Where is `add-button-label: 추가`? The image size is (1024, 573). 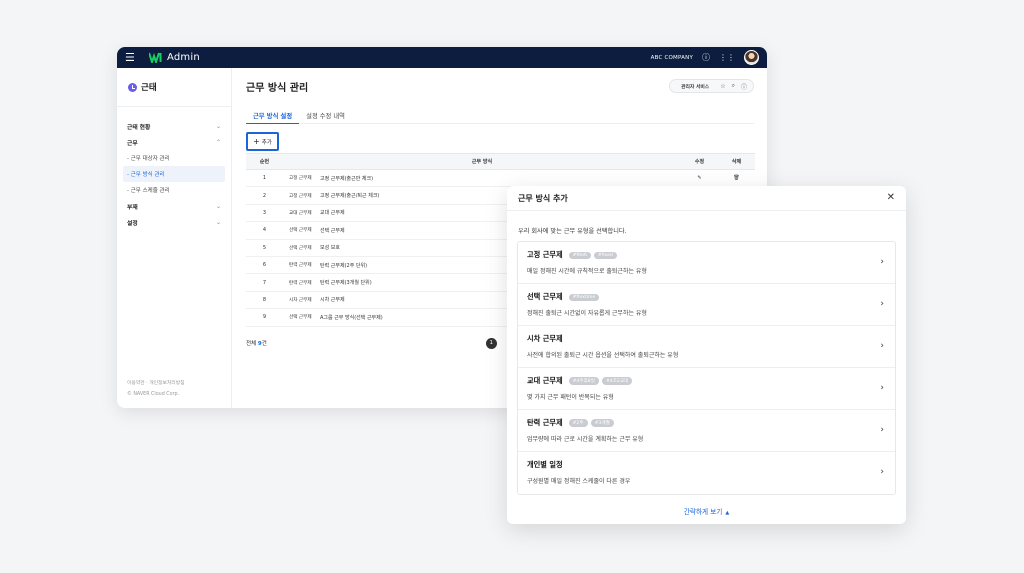
add-button-label: 추가 is located at coordinates (266, 142).